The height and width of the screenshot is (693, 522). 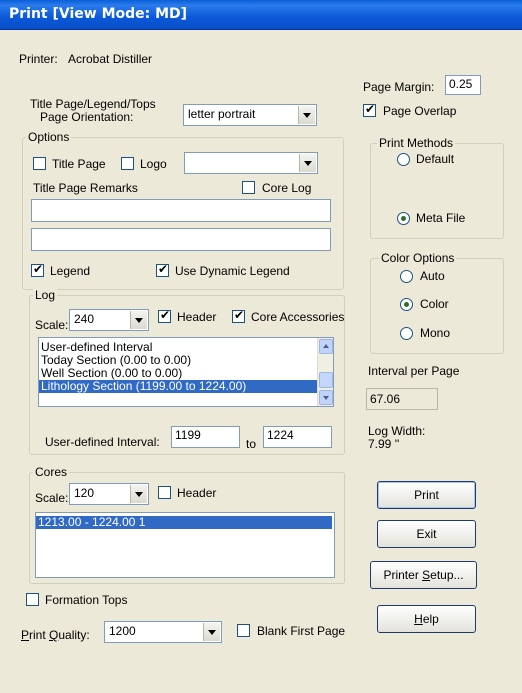 I want to click on help-button: Help, so click(x=426, y=619).